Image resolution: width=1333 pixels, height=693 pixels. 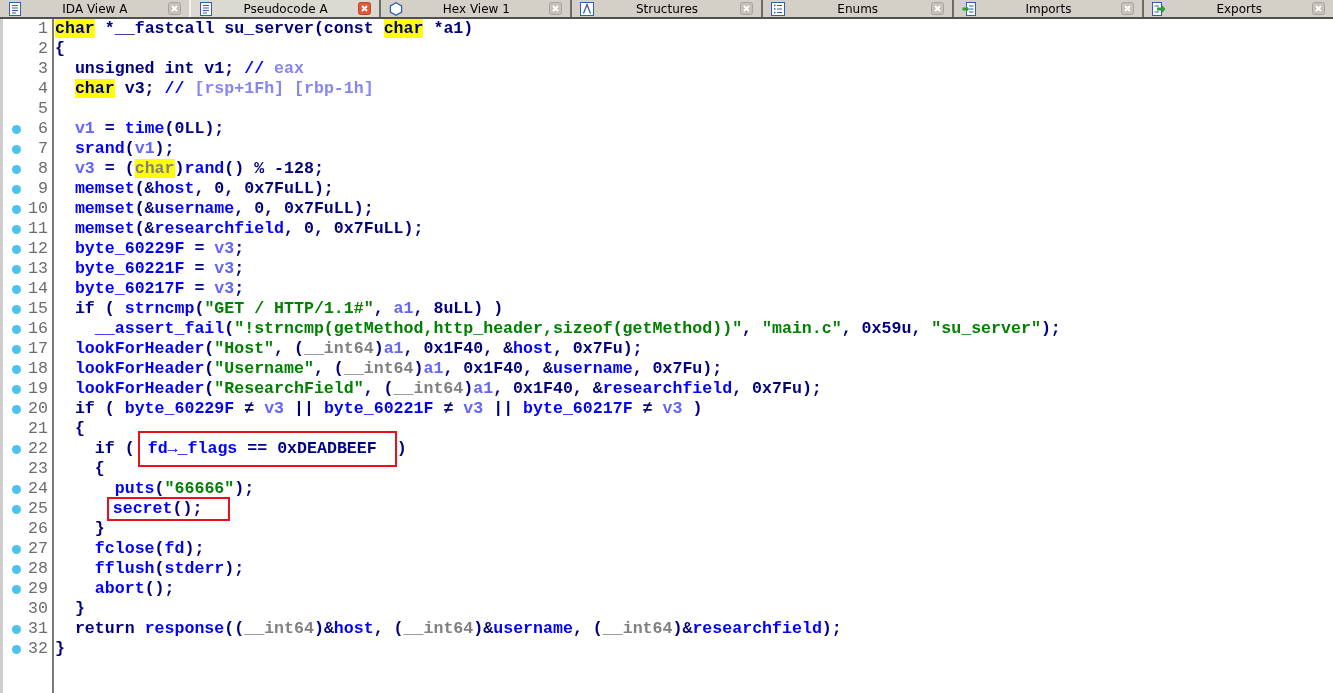 I want to click on line-number: 4, so click(x=43, y=89).